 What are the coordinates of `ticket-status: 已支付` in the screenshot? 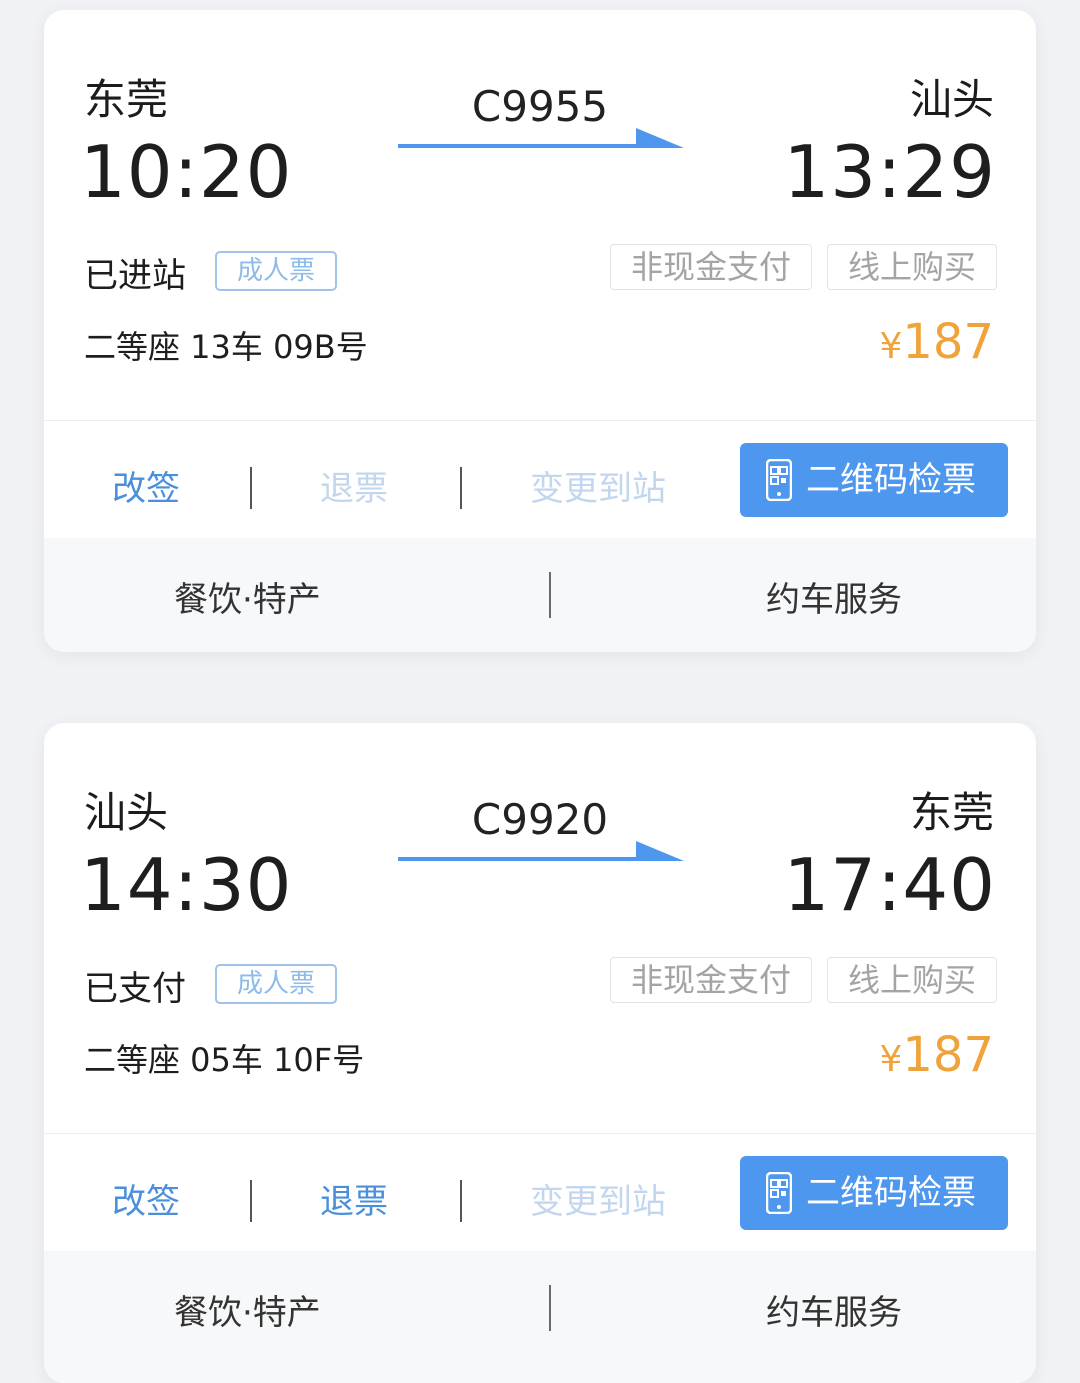 It's located at (135, 989).